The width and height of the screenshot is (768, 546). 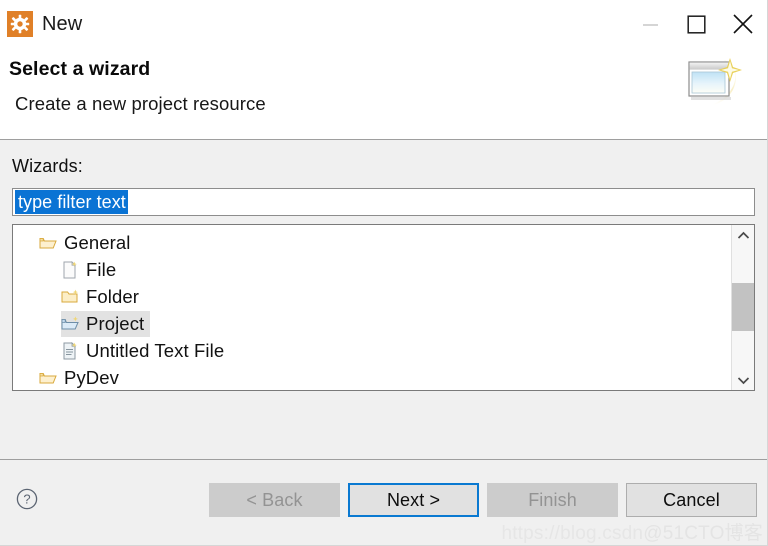 What do you see at coordinates (372, 323) in the screenshot?
I see `tree-item-project: Project` at bounding box center [372, 323].